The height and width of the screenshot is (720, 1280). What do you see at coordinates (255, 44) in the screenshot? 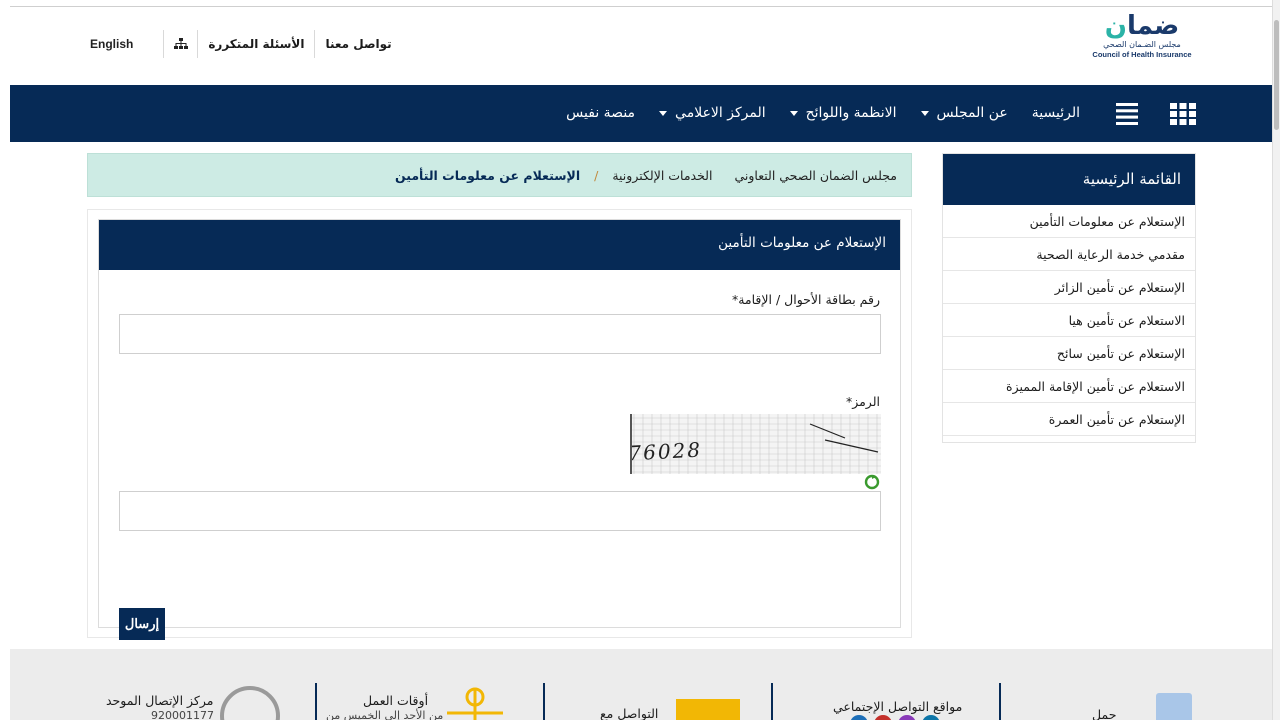
I see `faq-link: الأسئلة المتكررة` at bounding box center [255, 44].